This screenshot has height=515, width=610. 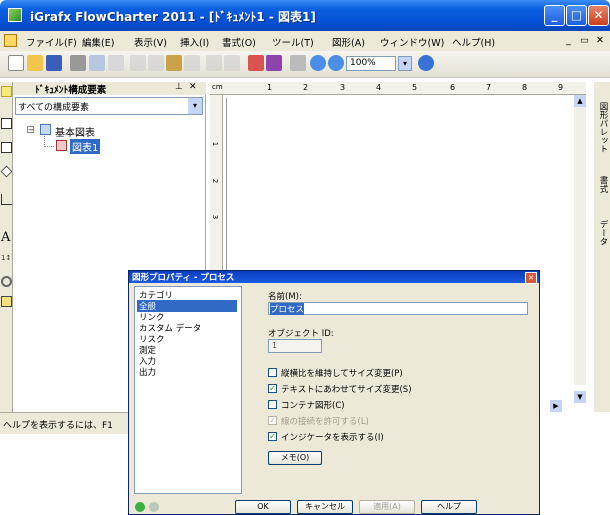 What do you see at coordinates (415, 87) in the screenshot?
I see `ruler-tick: 5` at bounding box center [415, 87].